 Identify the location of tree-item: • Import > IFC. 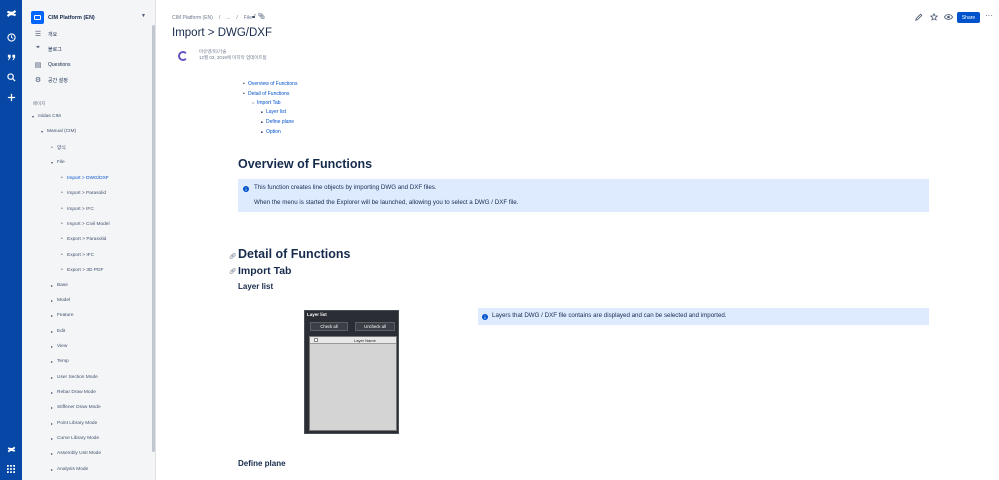
(77, 209).